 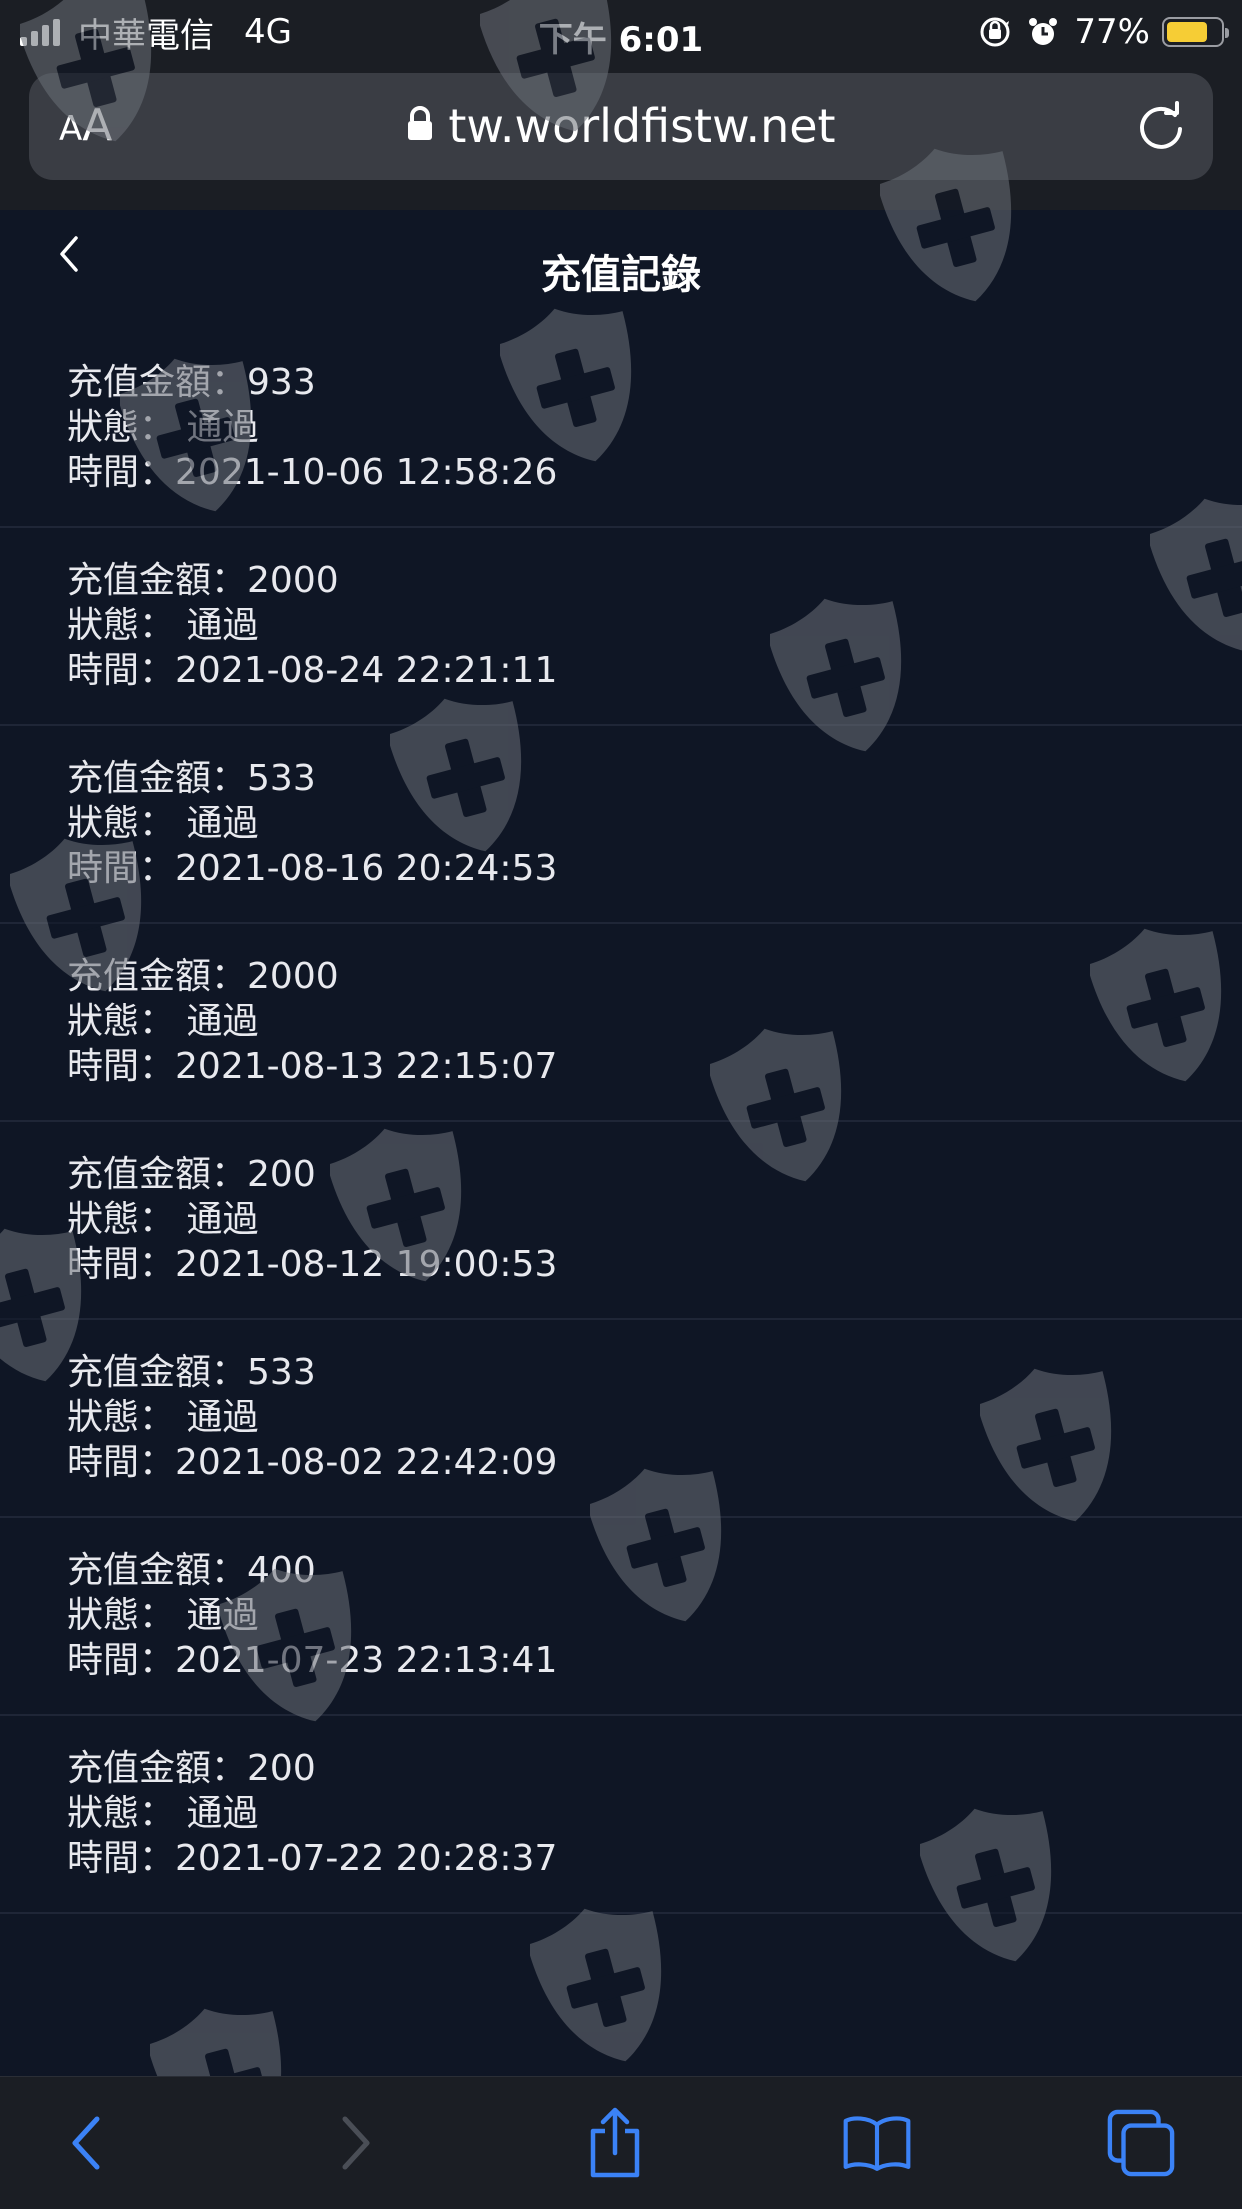 What do you see at coordinates (366, 868) in the screenshot?
I see `time-value: 2021-08-16 20:24:53` at bounding box center [366, 868].